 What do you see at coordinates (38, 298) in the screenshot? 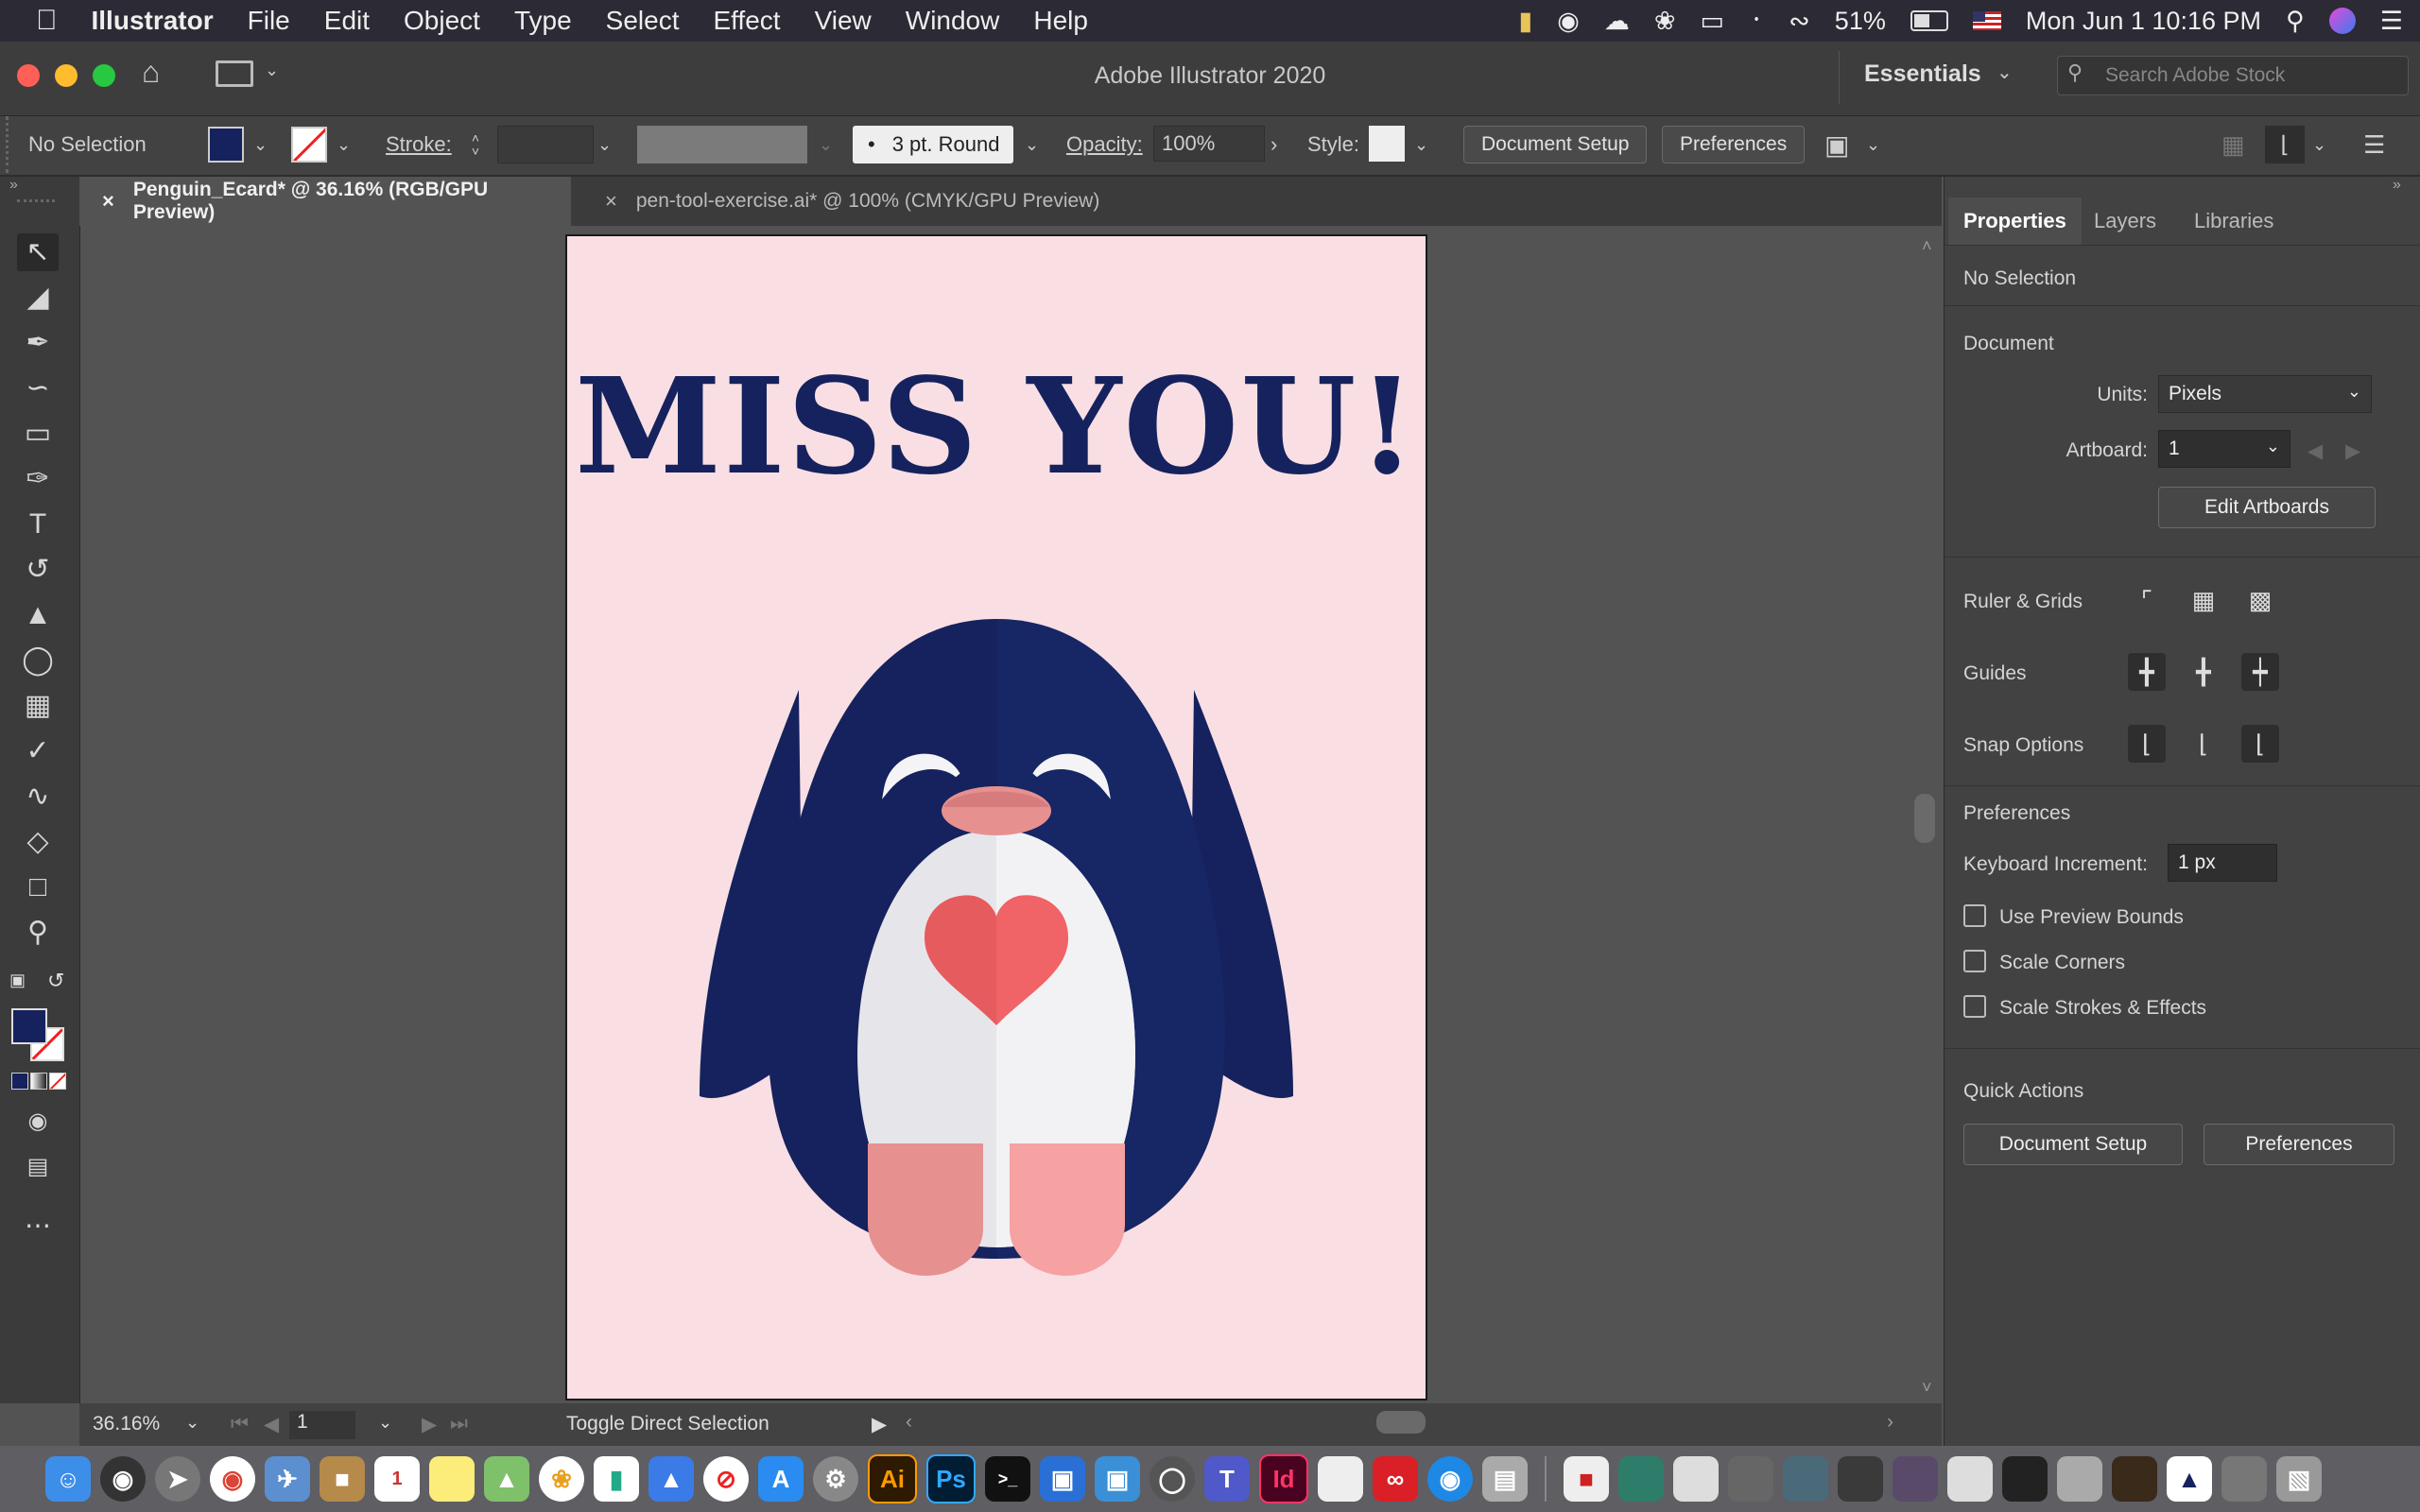
I see `direct-selection-tool-icon: ◢` at bounding box center [38, 298].